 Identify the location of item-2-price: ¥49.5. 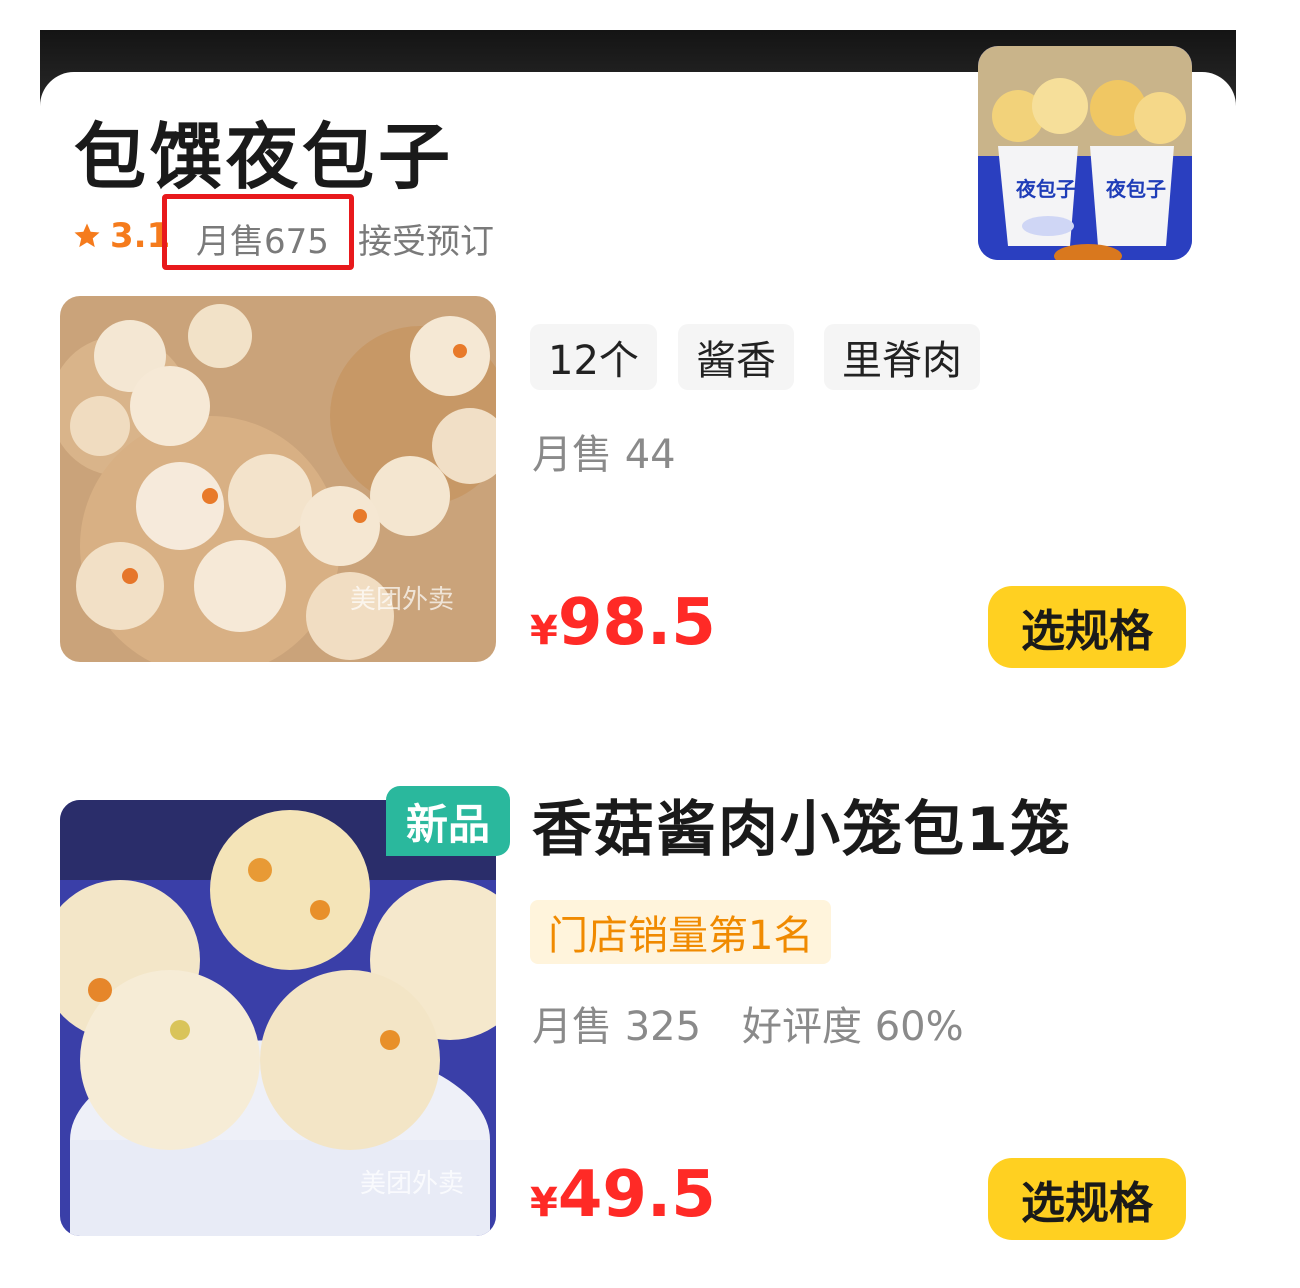
(623, 1195).